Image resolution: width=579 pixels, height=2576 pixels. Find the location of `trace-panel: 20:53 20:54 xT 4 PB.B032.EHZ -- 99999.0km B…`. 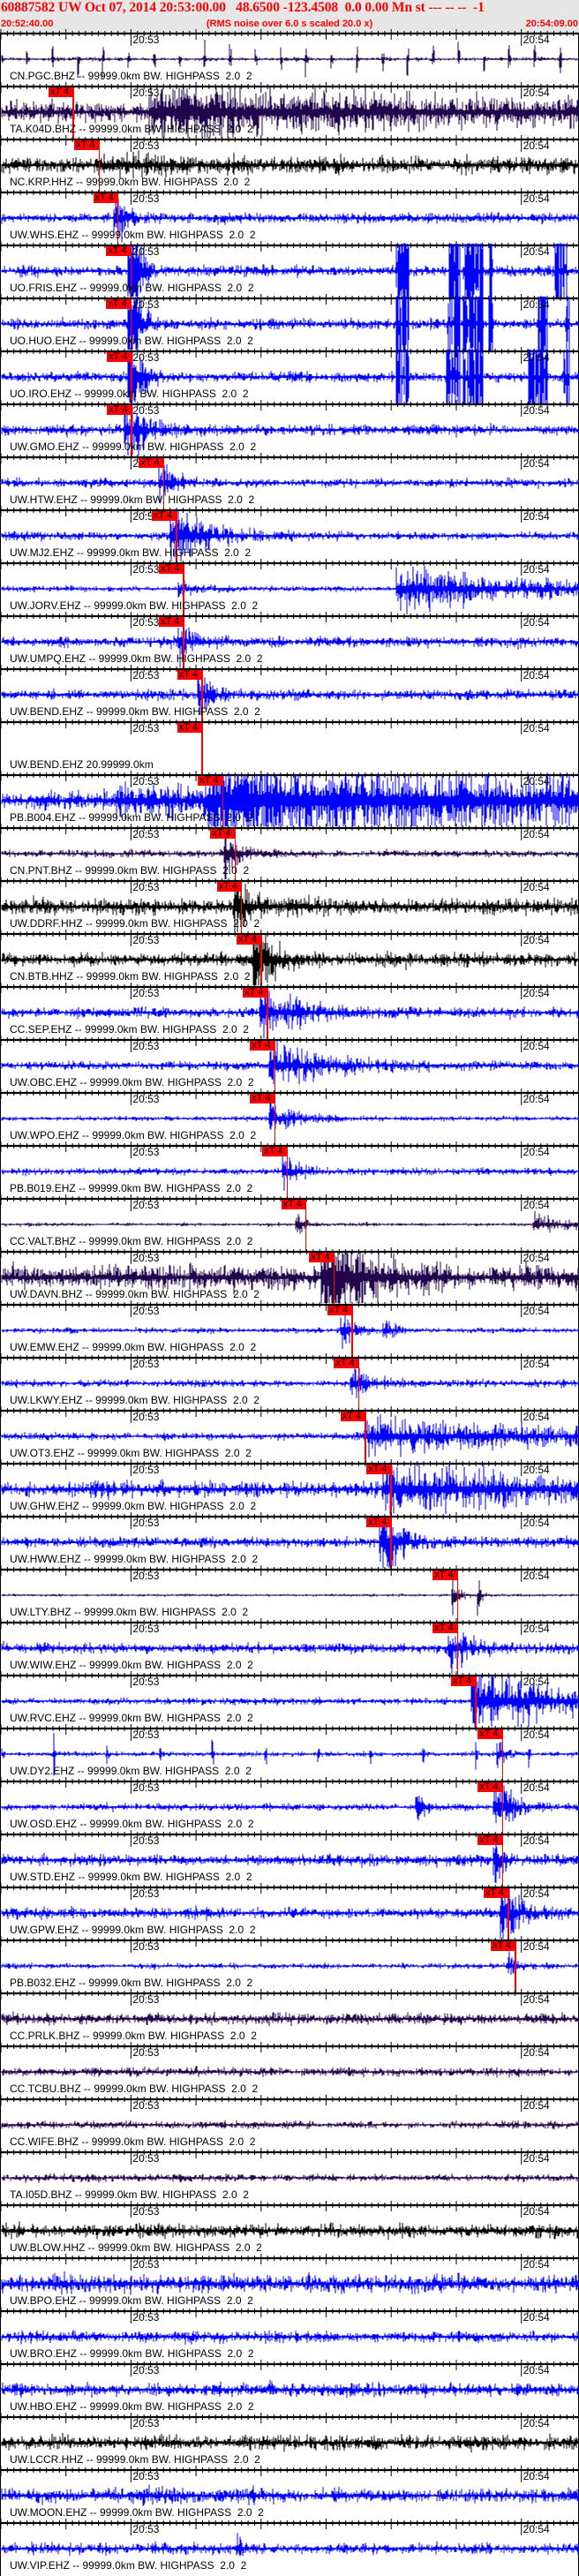

trace-panel: 20:53 20:54 xT 4 PB.B032.EHZ -- 99999.0km B… is located at coordinates (289, 1964).